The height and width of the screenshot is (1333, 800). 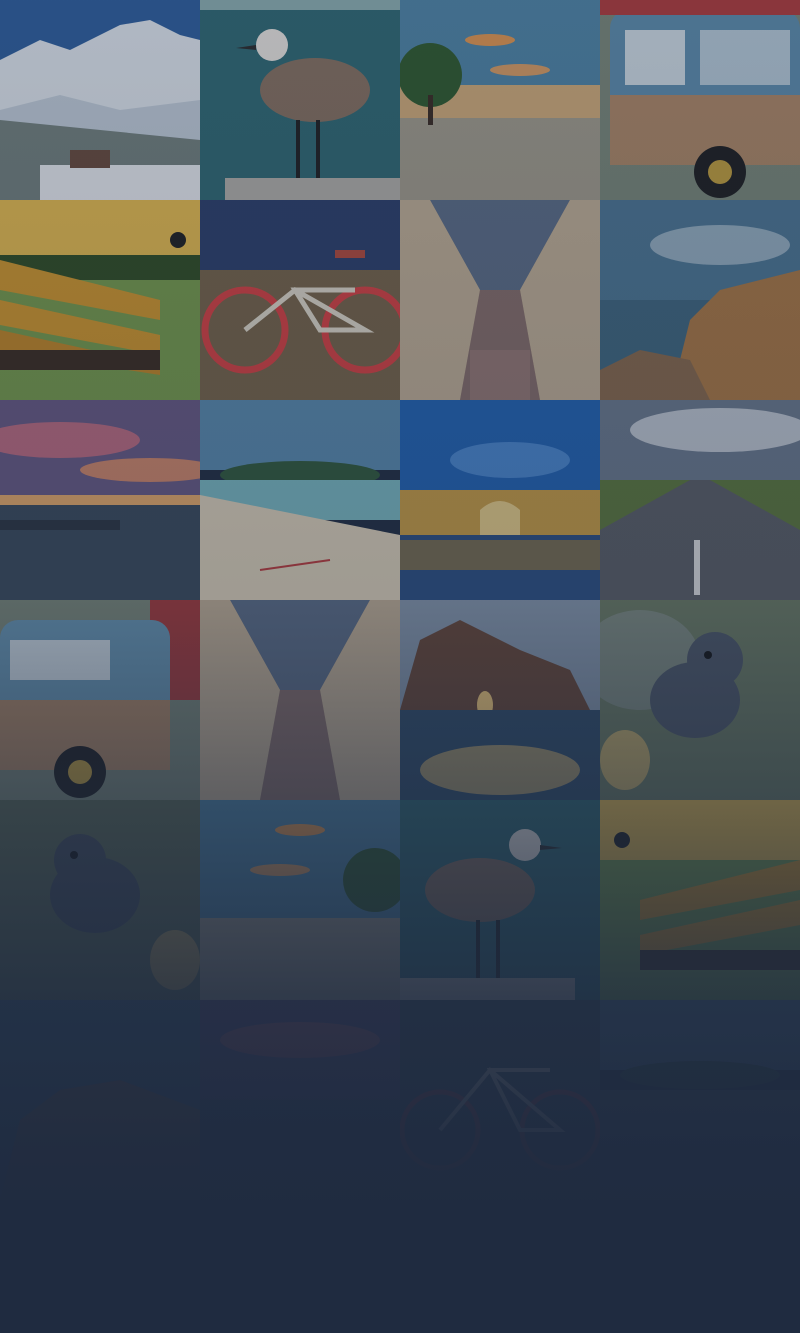 I want to click on illuminated-palace-image, so click(x=500, y=500).